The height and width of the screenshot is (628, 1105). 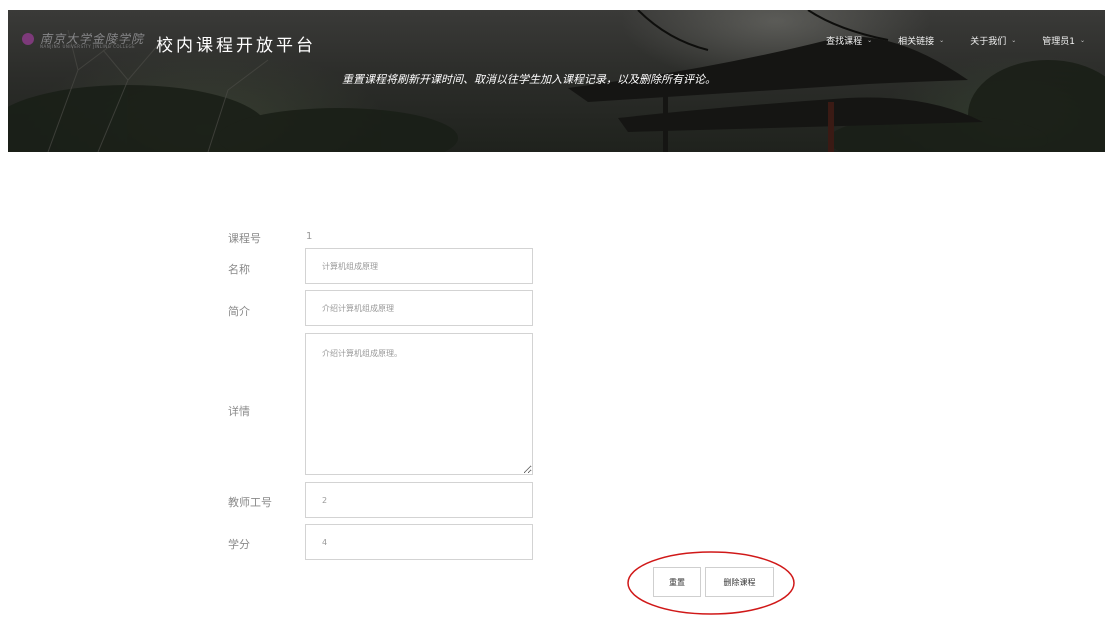 I want to click on teacher-id-label: 教师工号, so click(x=250, y=502).